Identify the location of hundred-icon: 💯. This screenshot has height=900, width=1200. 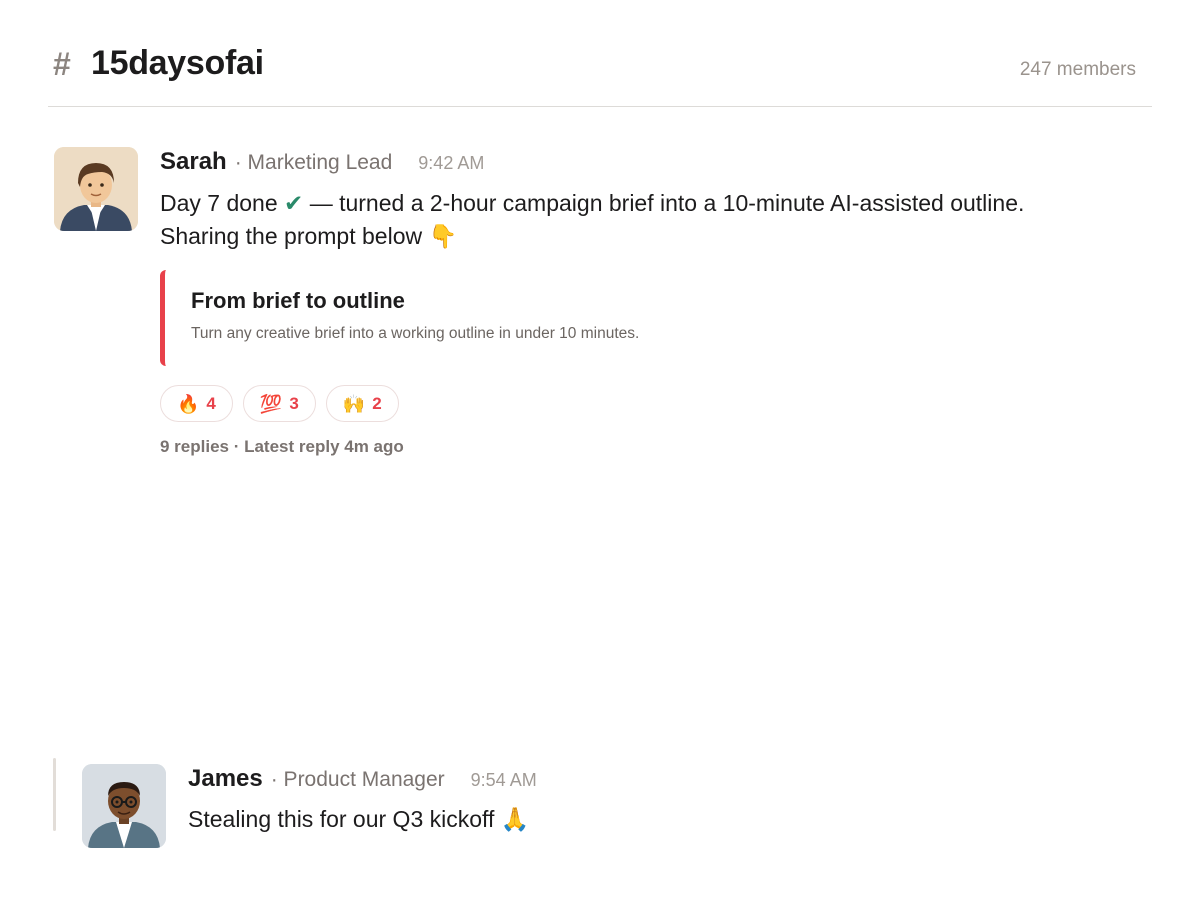
(271, 403).